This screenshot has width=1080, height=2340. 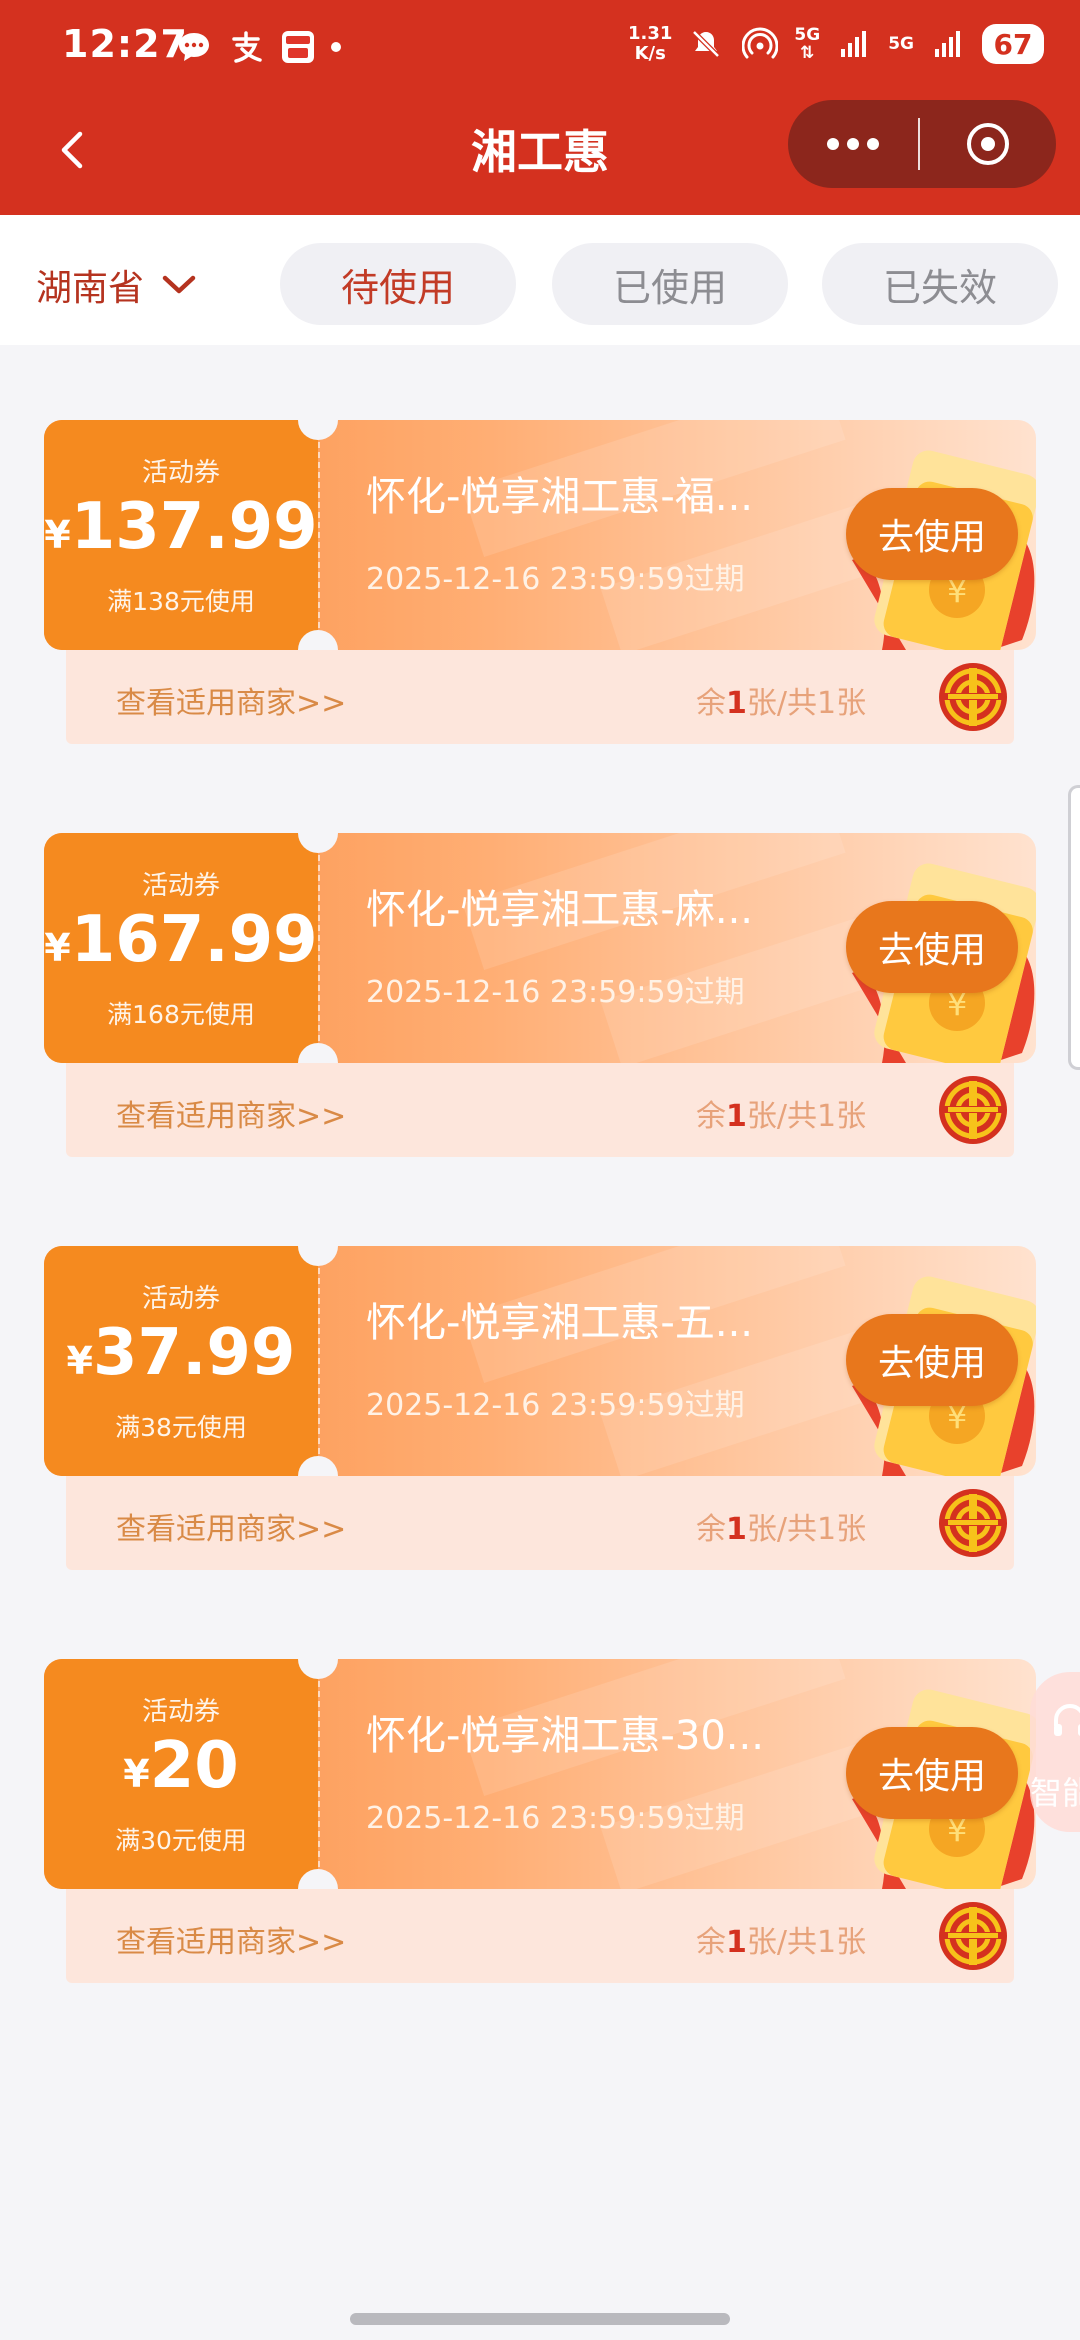 What do you see at coordinates (650, 43) in the screenshot?
I see `network-speed: 1.31 K/s` at bounding box center [650, 43].